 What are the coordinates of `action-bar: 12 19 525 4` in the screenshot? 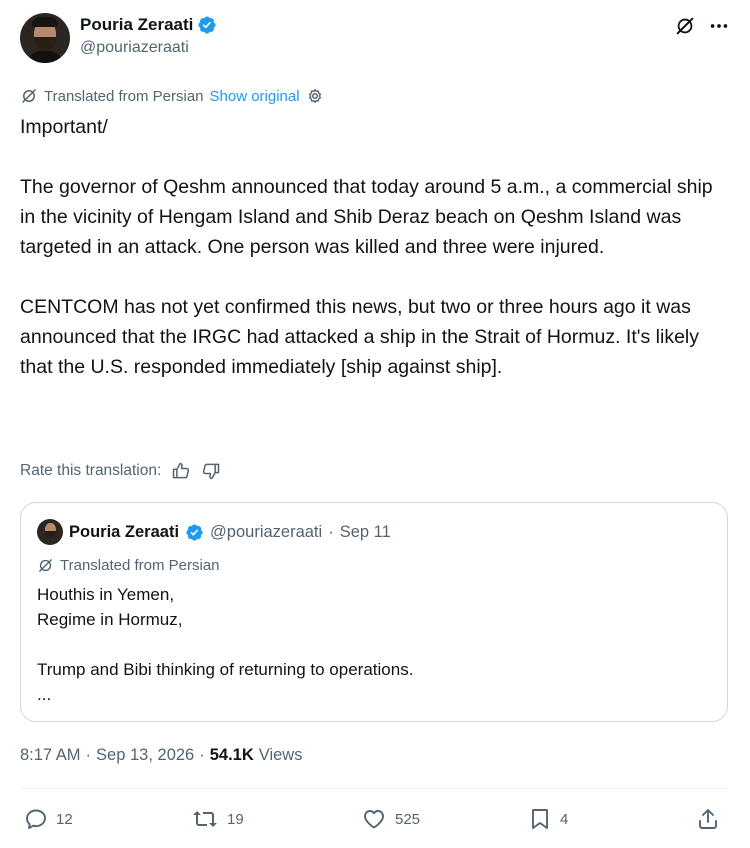 It's located at (375, 819).